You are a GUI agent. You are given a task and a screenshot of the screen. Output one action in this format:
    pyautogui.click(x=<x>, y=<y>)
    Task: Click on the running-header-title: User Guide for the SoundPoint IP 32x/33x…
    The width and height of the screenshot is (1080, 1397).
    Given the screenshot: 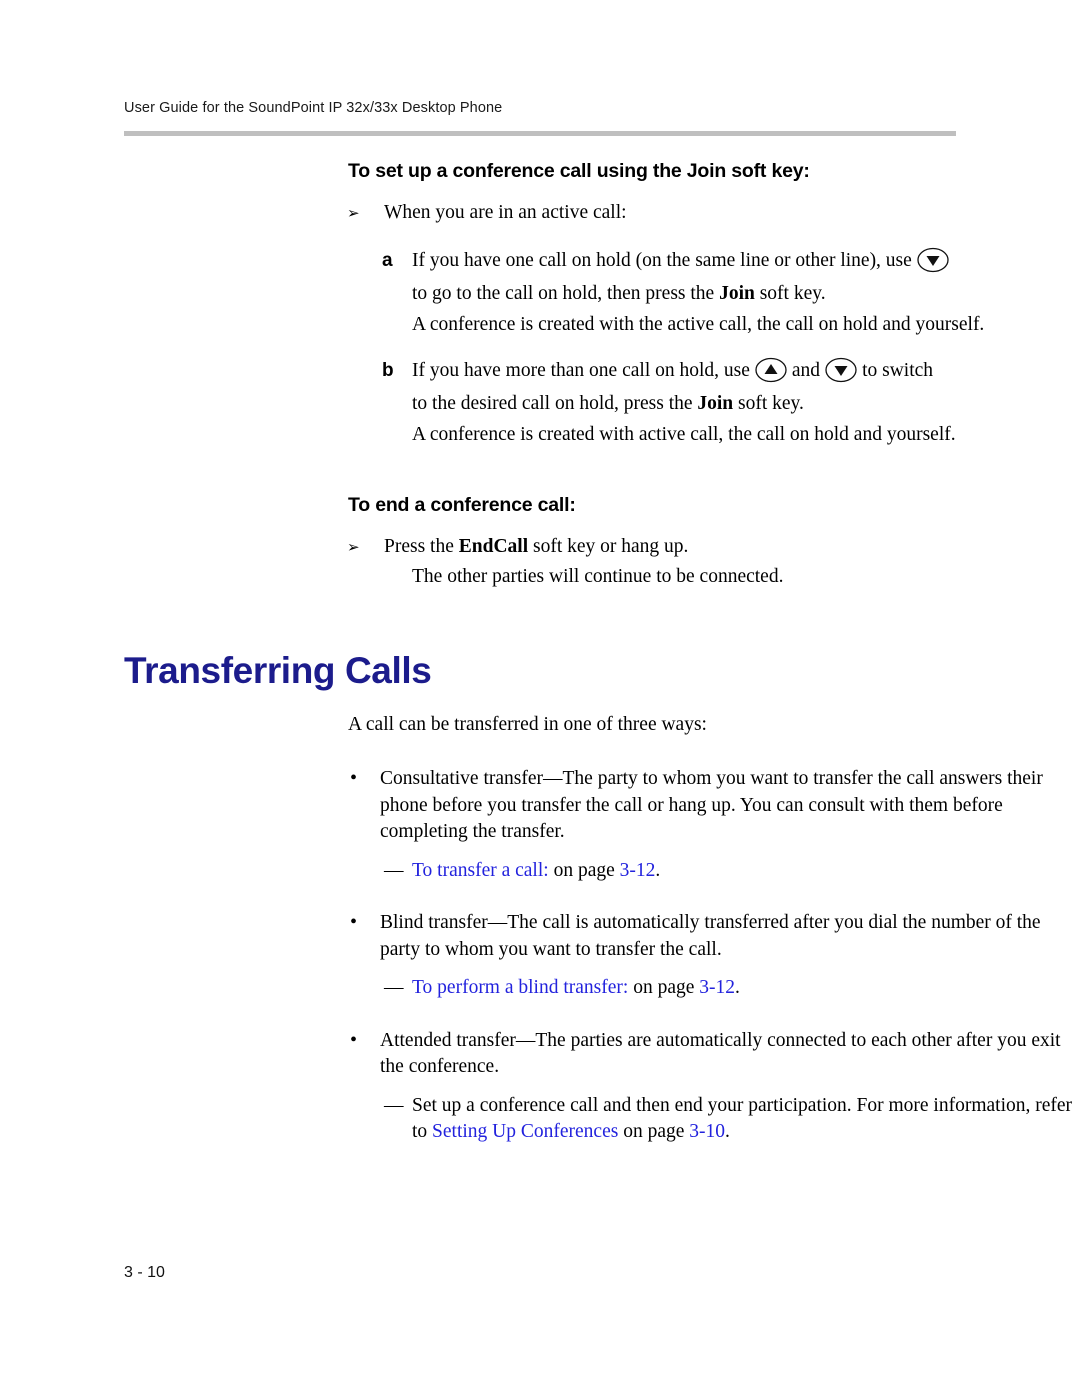 What is the action you would take?
    pyautogui.click(x=313, y=108)
    